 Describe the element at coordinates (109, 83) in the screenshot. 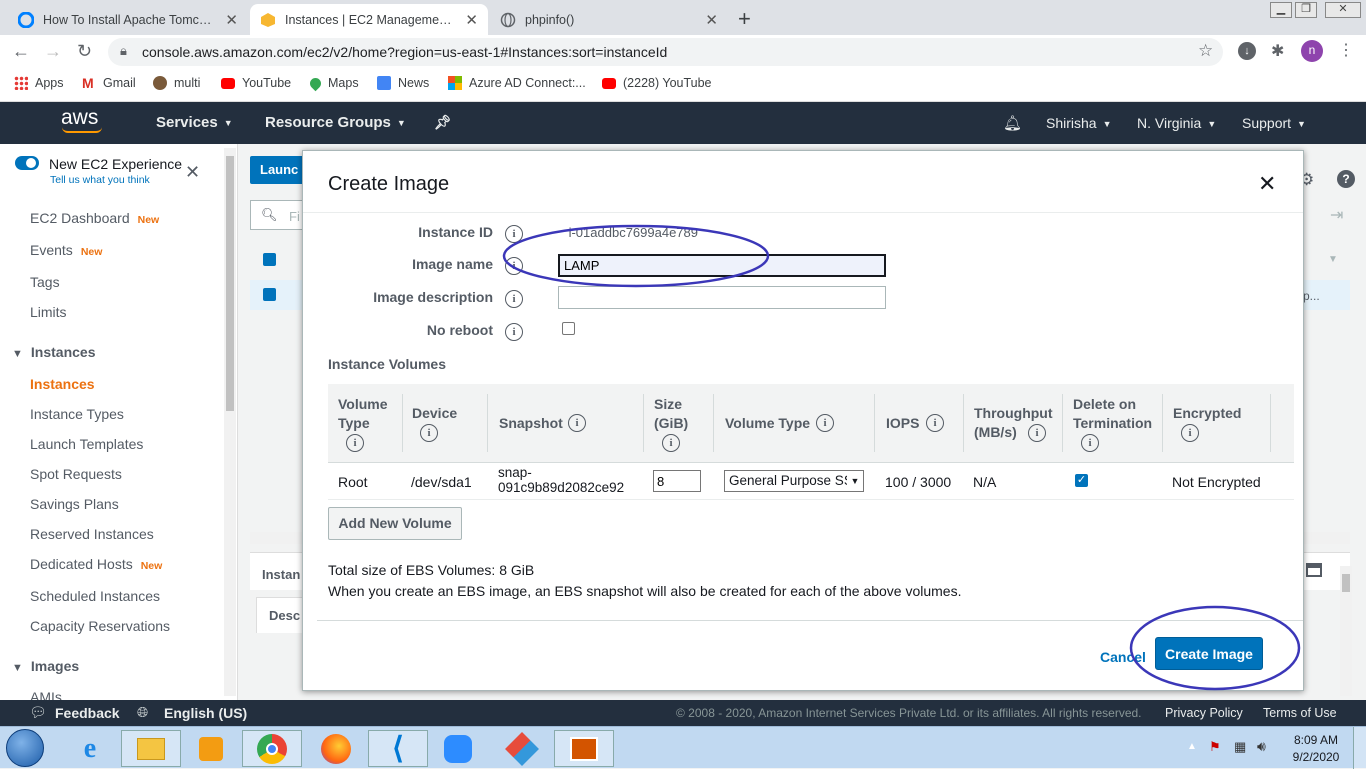

I see `bookmark-gmail: M Gmail` at that location.